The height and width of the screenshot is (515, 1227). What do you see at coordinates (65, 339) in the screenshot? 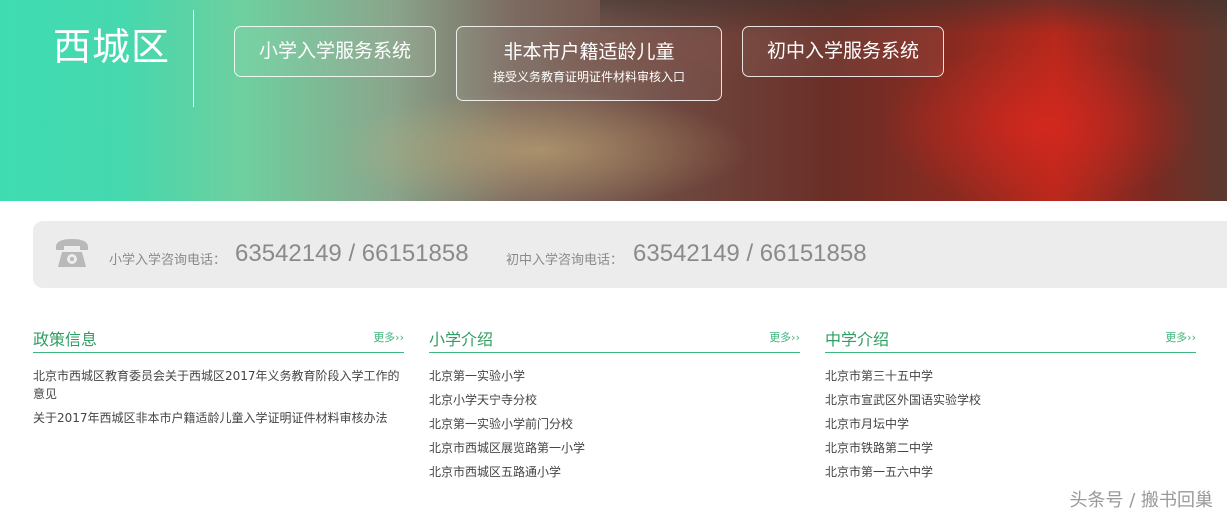
I see `section-title: 政策信息` at bounding box center [65, 339].